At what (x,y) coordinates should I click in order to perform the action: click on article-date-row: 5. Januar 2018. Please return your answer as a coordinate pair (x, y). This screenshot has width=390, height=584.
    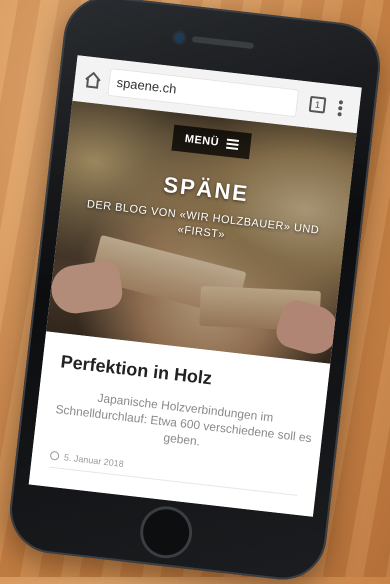
    Looking at the image, I should click on (87, 460).